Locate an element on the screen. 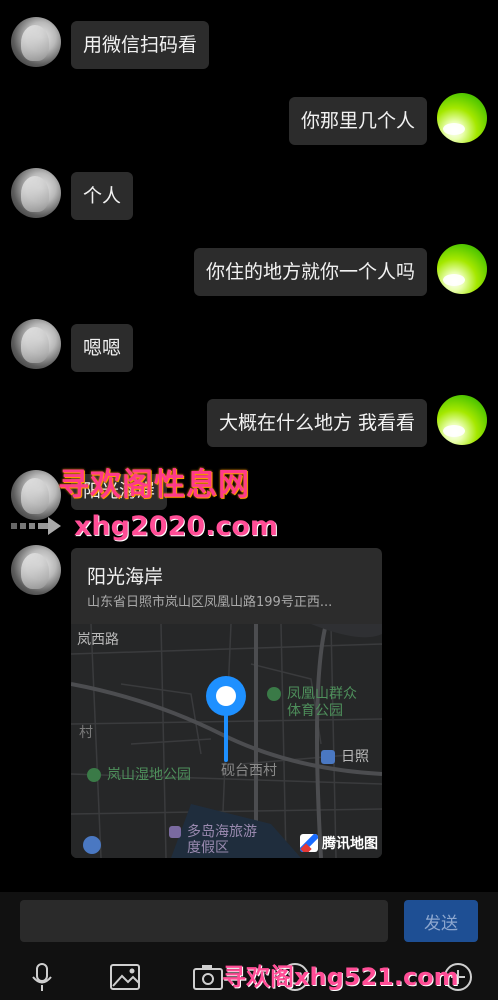  airport-icon is located at coordinates (92, 845).